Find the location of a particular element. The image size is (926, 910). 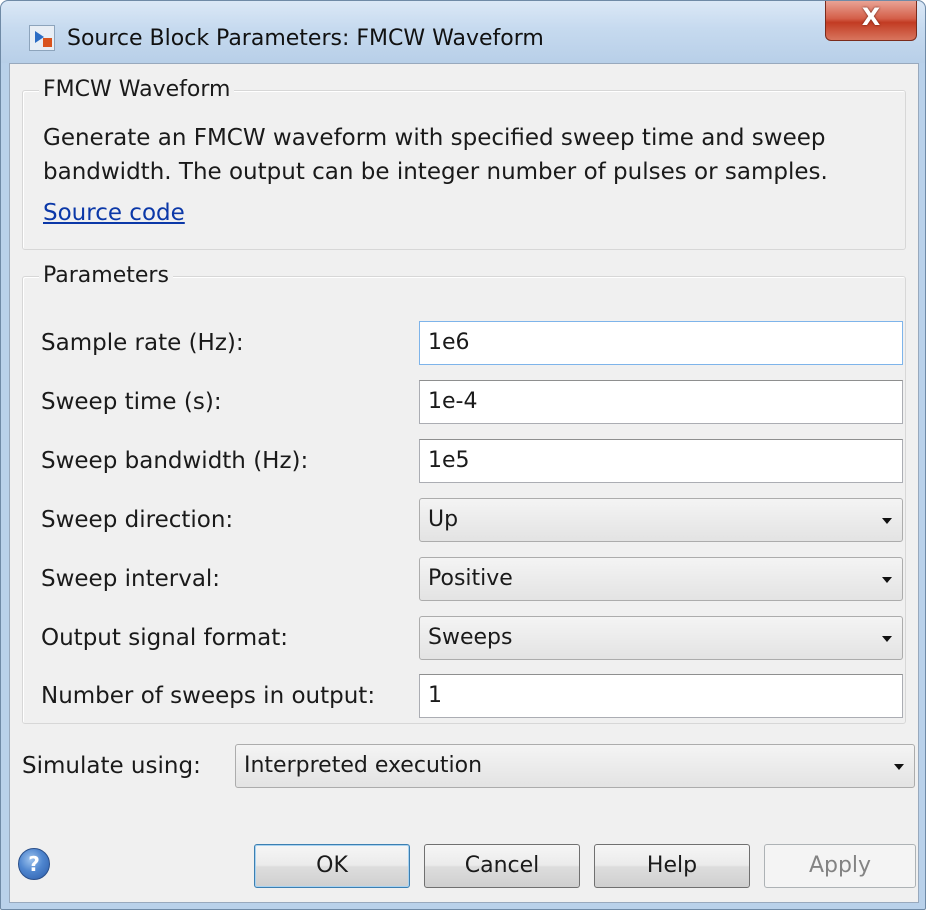

help-icon: ? is located at coordinates (34, 864).